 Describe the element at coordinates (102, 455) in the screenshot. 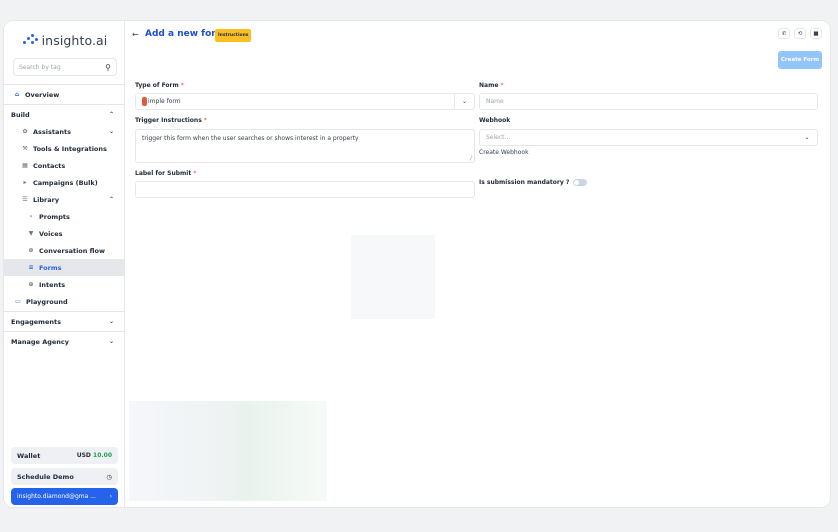

I see `wallet-amount: 10.00` at that location.